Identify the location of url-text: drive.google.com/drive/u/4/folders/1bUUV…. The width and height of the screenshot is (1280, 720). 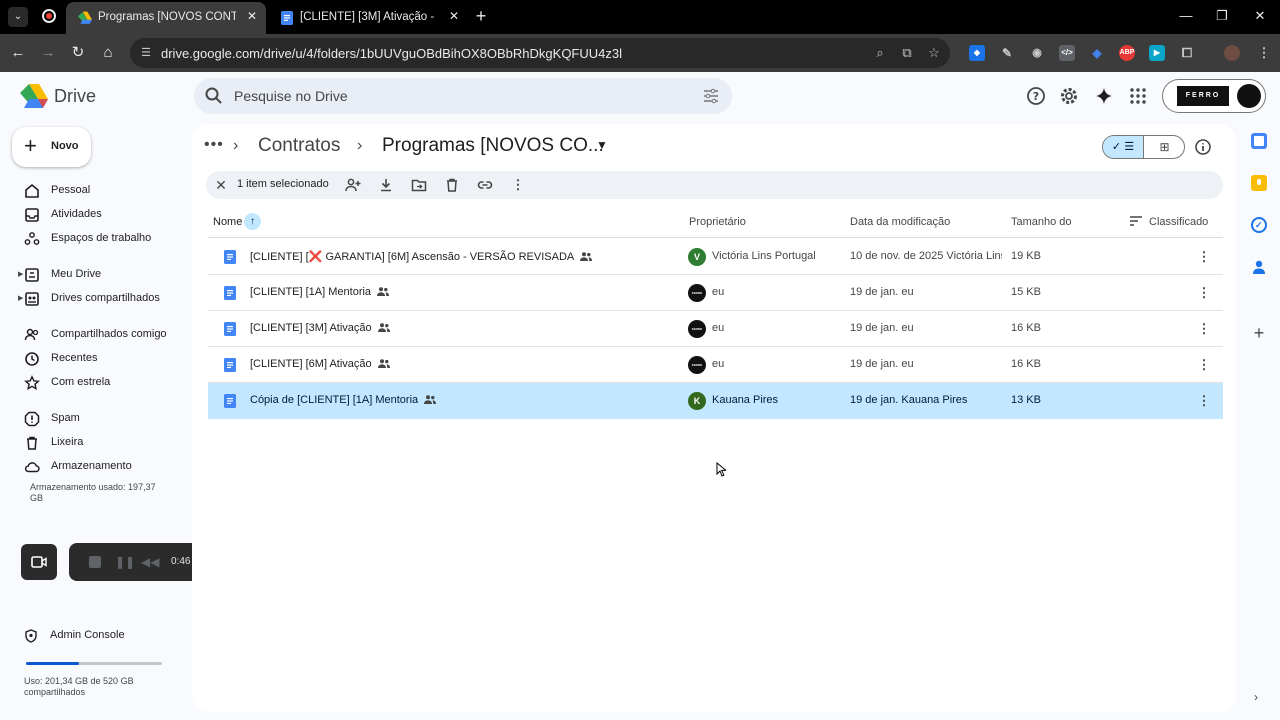
(391, 53).